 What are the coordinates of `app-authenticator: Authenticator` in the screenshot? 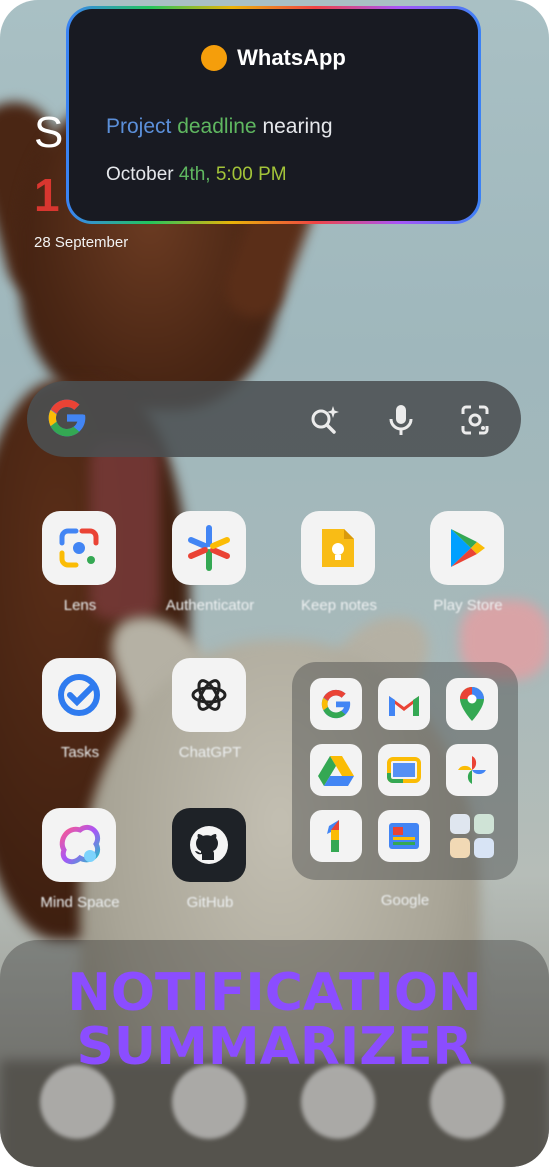 It's located at (210, 562).